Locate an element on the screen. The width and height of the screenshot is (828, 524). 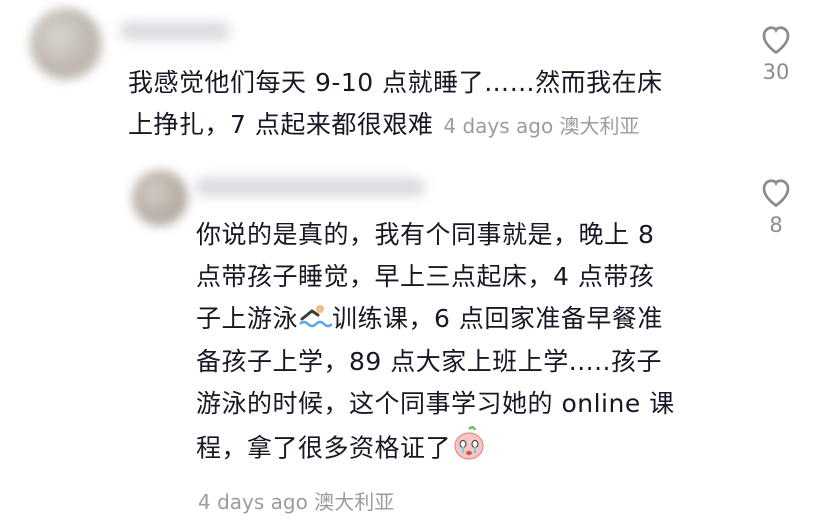
like-count: 8 is located at coordinates (776, 225).